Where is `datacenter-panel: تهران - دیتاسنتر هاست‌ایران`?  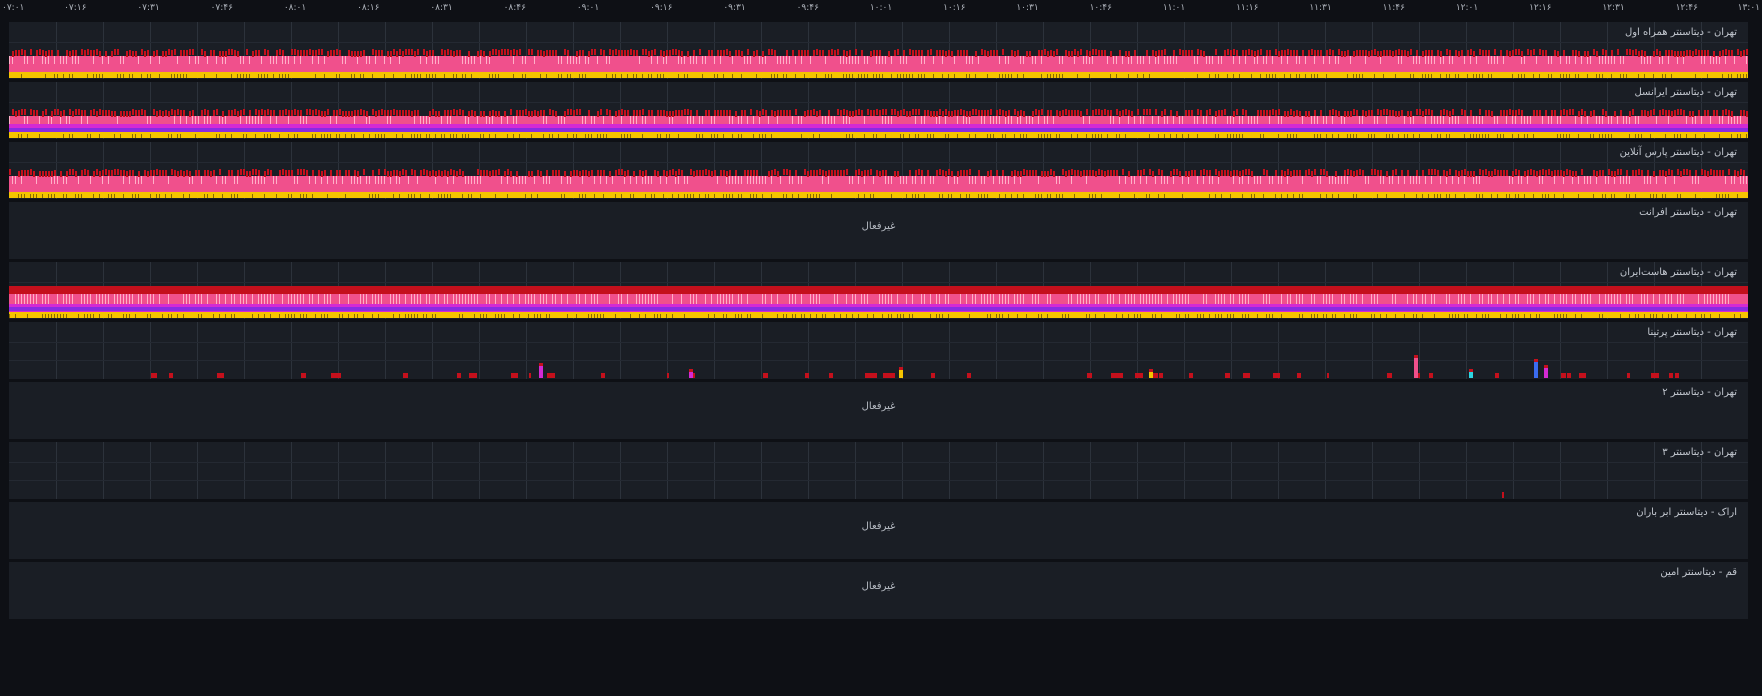 datacenter-panel: تهران - دیتاسنتر هاست‌ایران is located at coordinates (878, 290).